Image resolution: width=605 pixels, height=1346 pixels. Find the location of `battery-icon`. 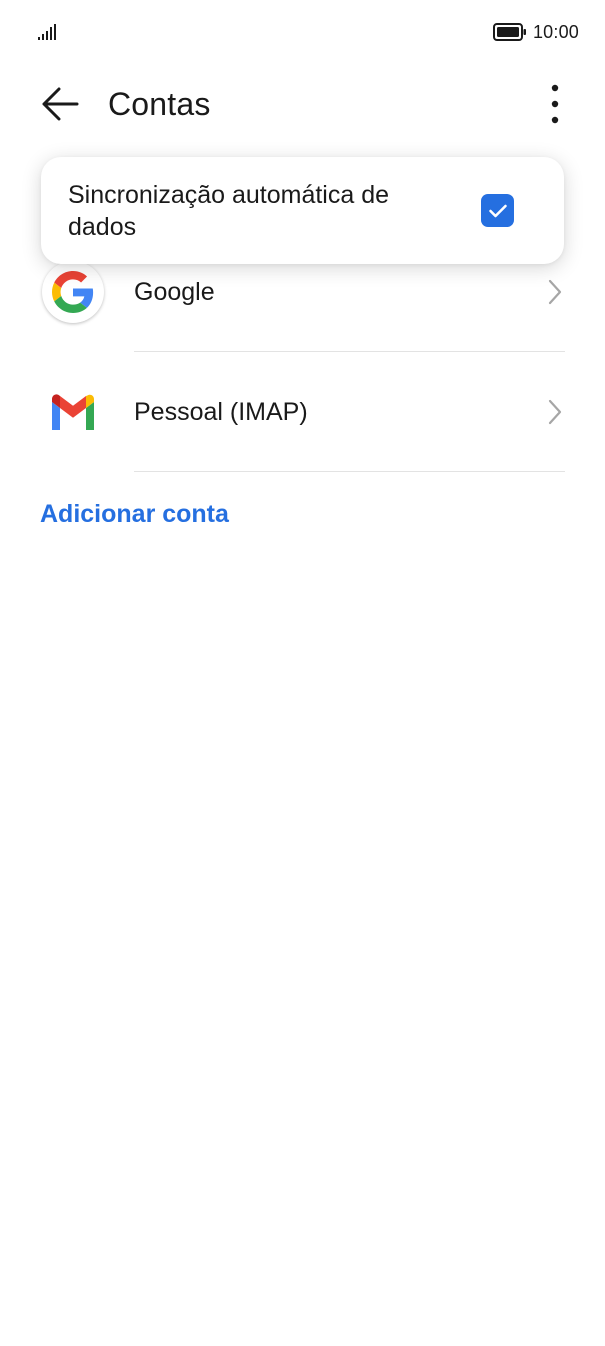

battery-icon is located at coordinates (509, 32).